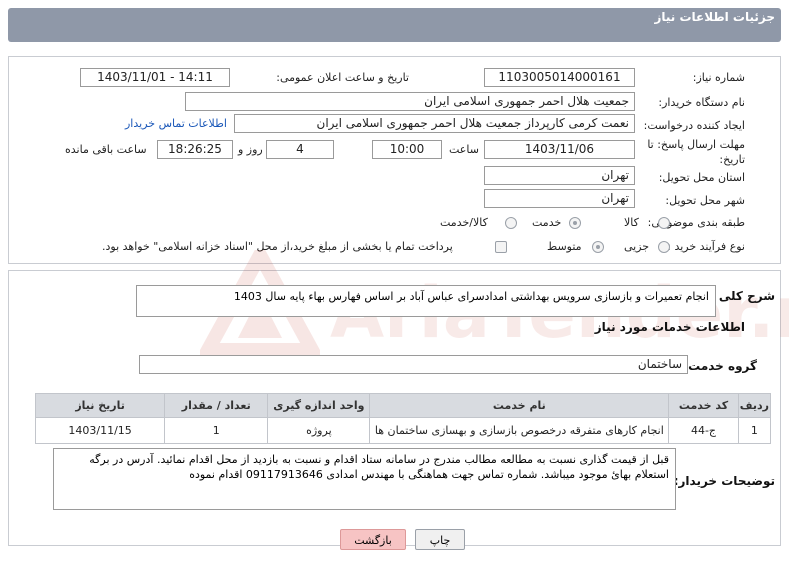  What do you see at coordinates (464, 149) in the screenshot?
I see `time-label: ساعت` at bounding box center [464, 149].